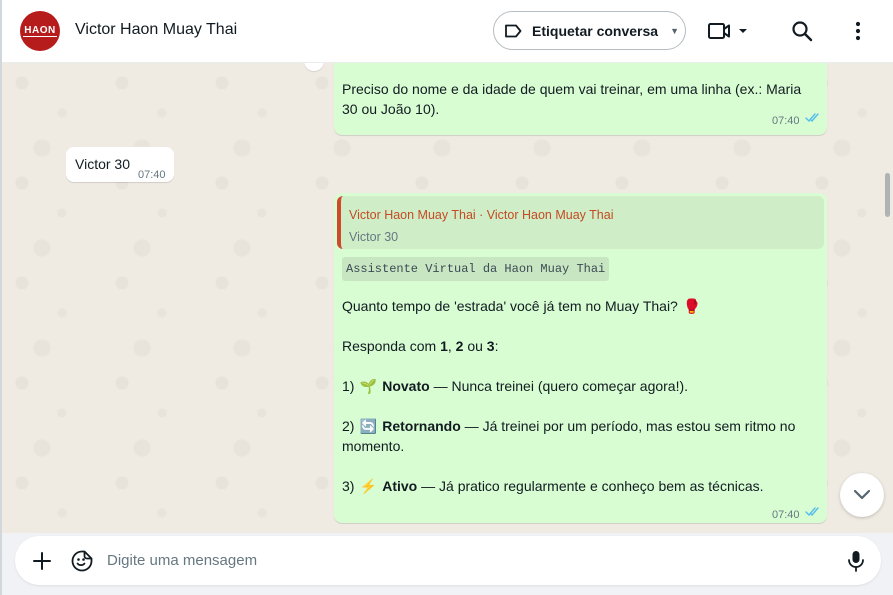  Describe the element at coordinates (490, 346) in the screenshot. I see `respond-option-3: 3` at that location.